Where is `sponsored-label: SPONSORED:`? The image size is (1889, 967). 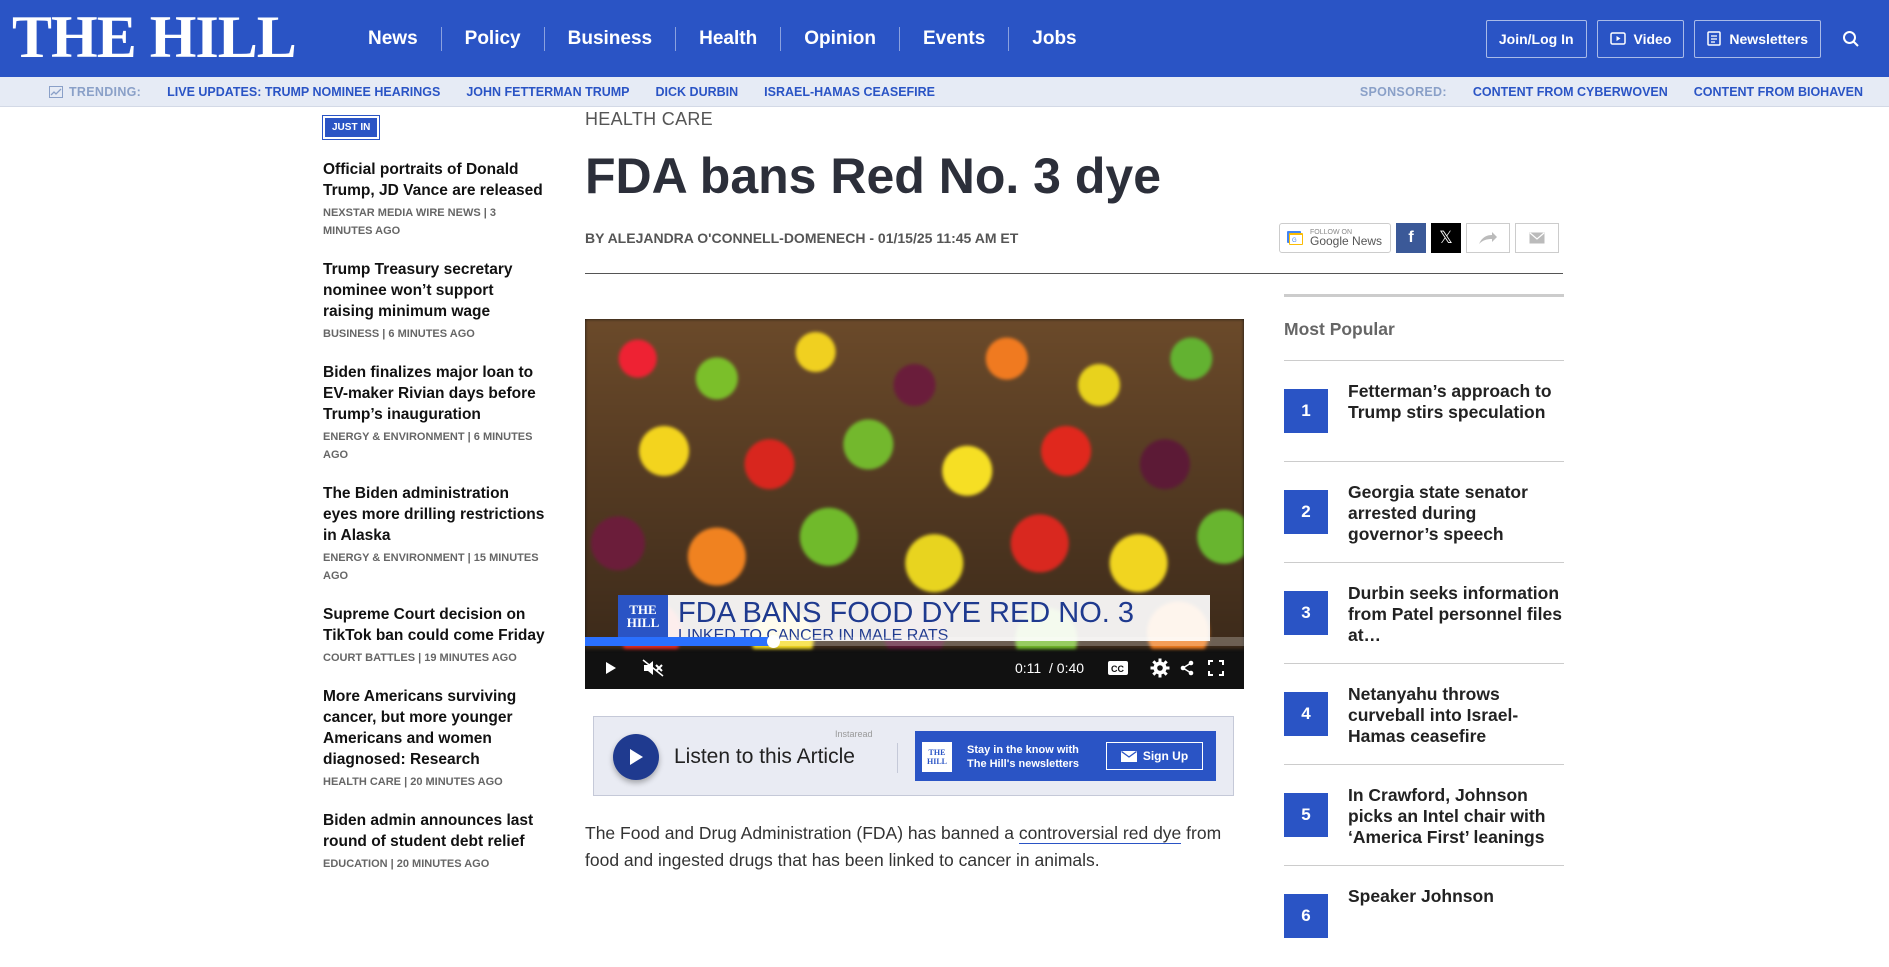
sponsored-label: SPONSORED: is located at coordinates (1403, 91).